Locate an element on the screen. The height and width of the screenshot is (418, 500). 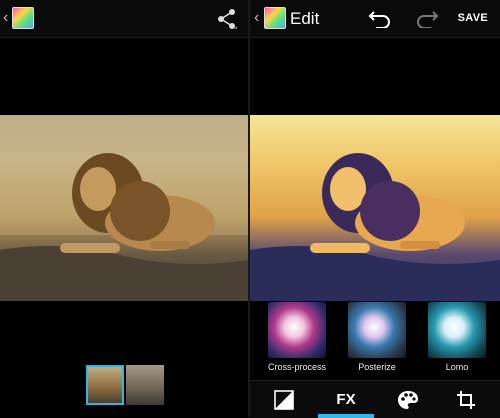
redo-icon is located at coordinates (427, 18).